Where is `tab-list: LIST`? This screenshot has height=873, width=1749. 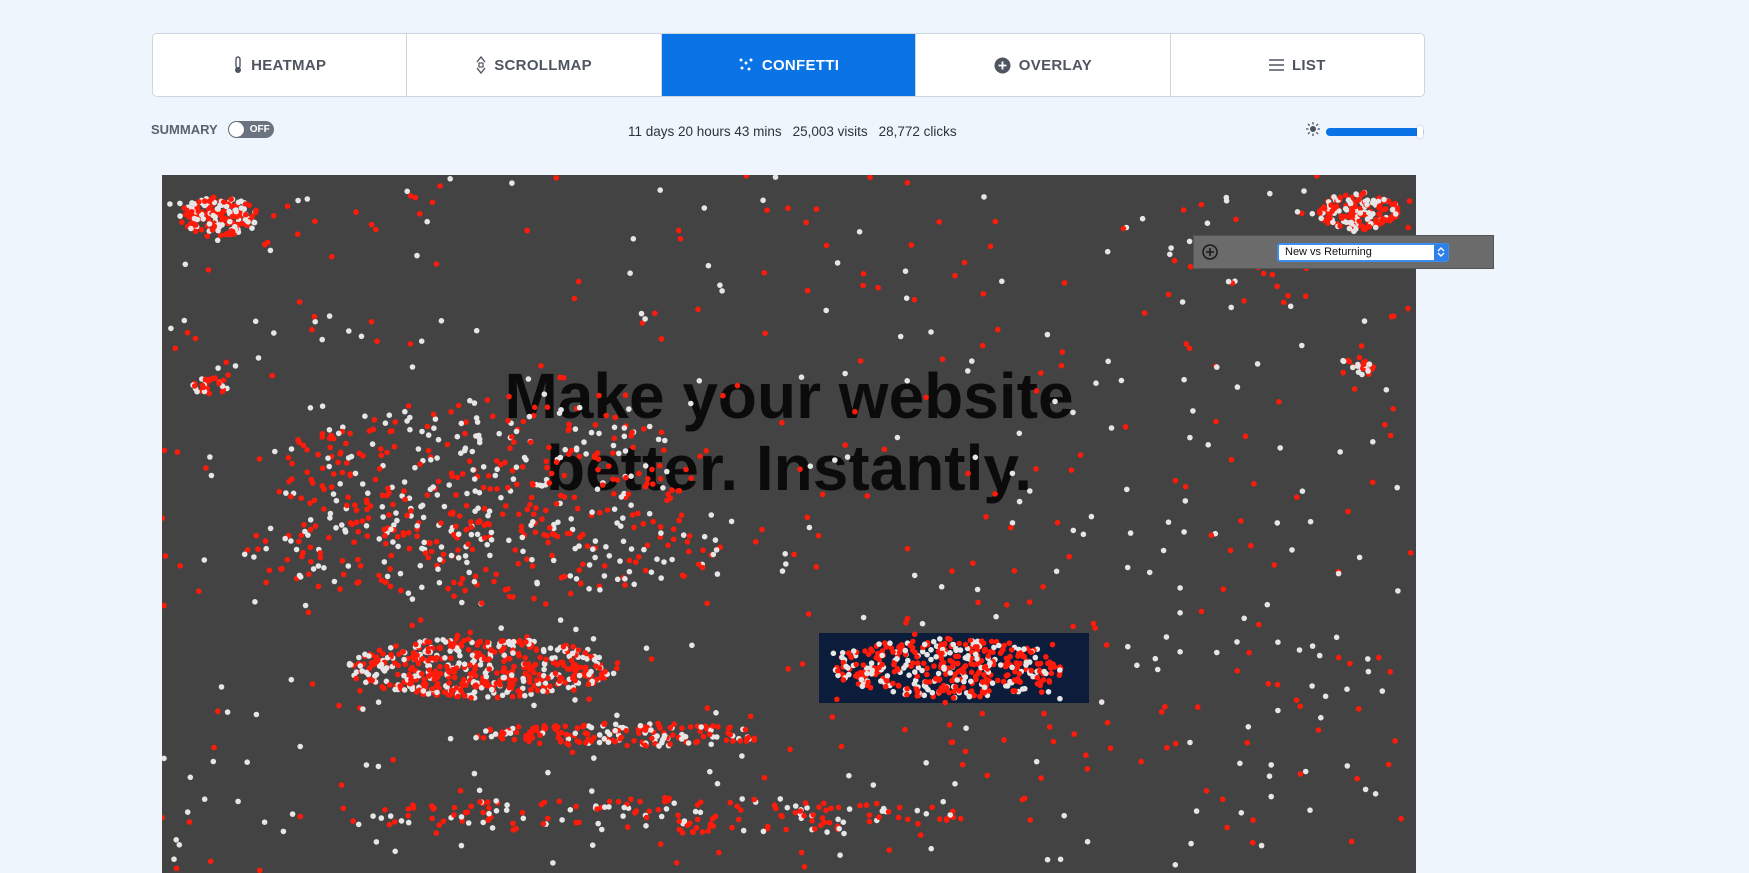 tab-list: LIST is located at coordinates (1297, 65).